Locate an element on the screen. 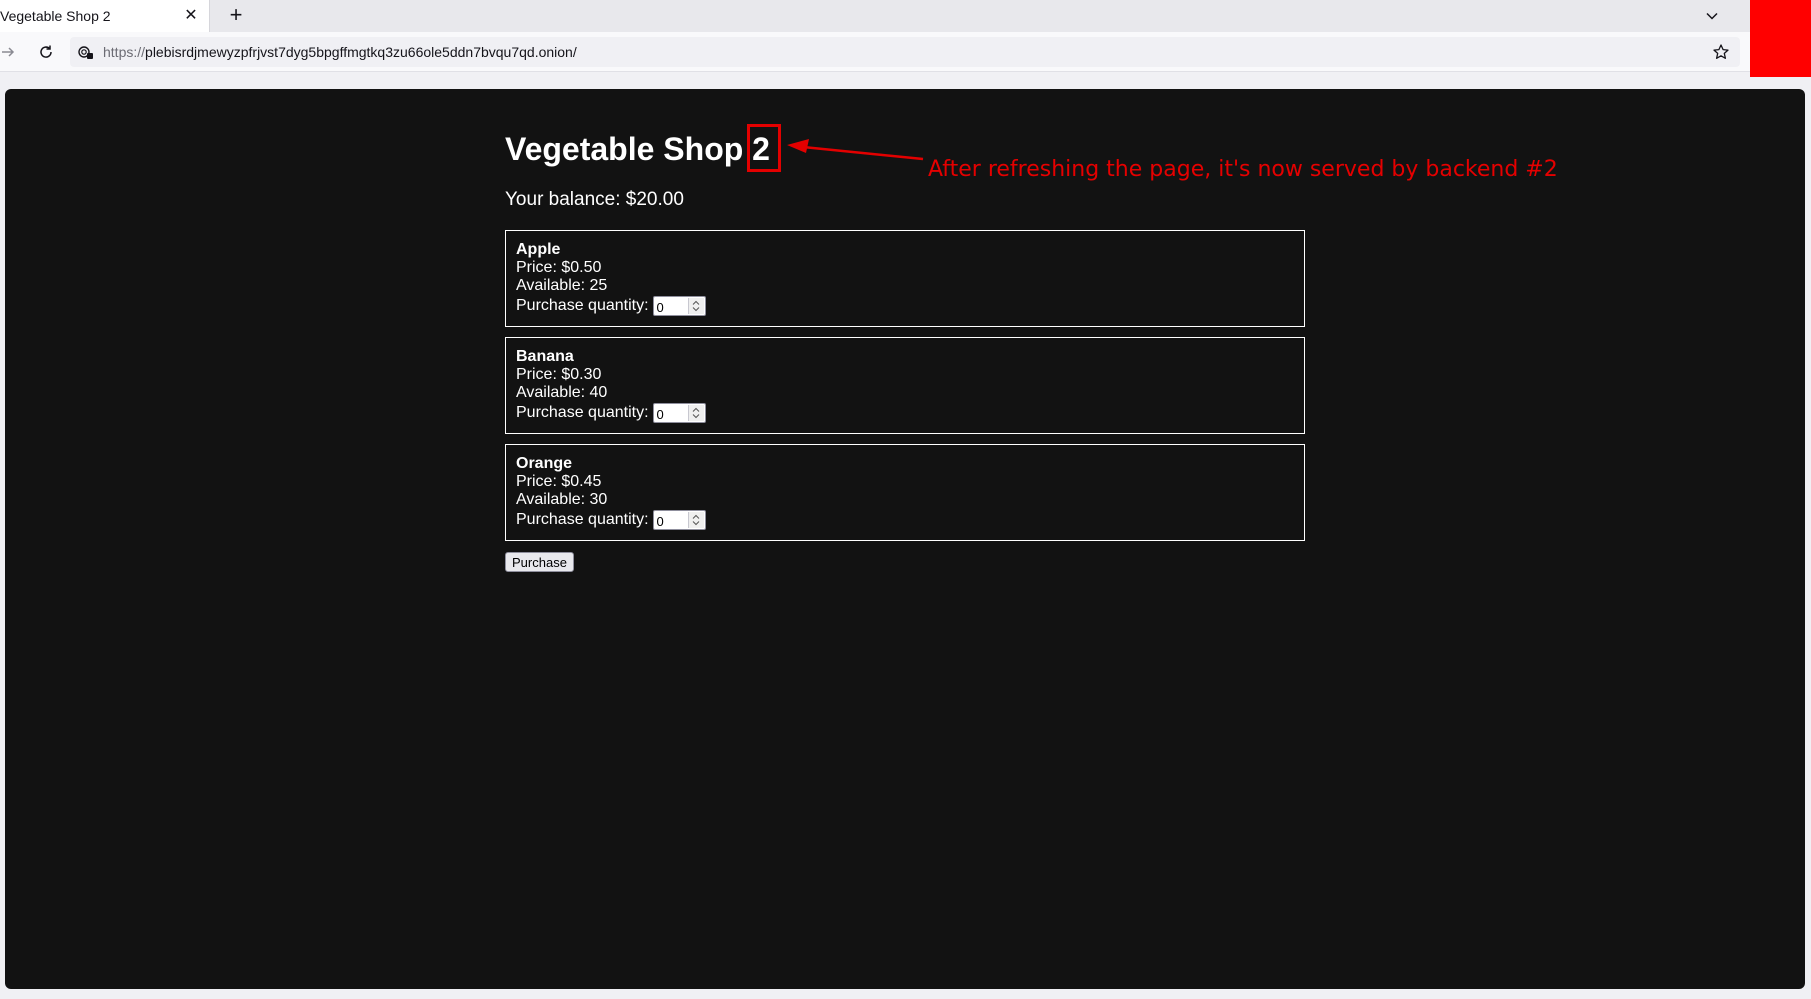 The width and height of the screenshot is (1811, 999). product-name: Apple is located at coordinates (538, 249).